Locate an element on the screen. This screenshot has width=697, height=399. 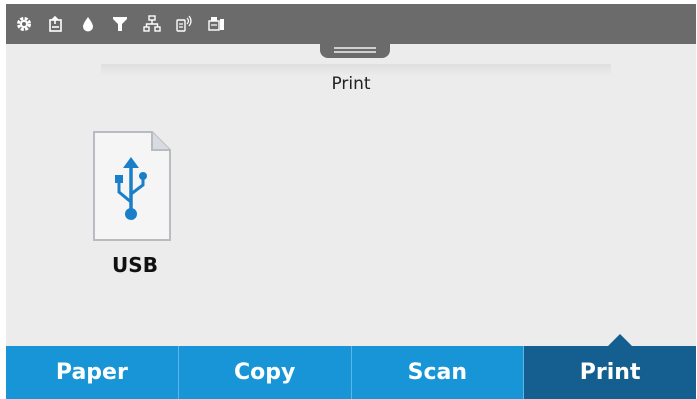
page-title: Print is located at coordinates (351, 84).